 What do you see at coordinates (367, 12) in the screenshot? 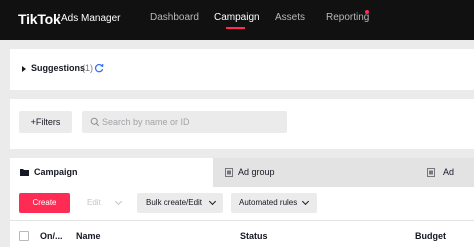
I see `notification-dot` at bounding box center [367, 12].